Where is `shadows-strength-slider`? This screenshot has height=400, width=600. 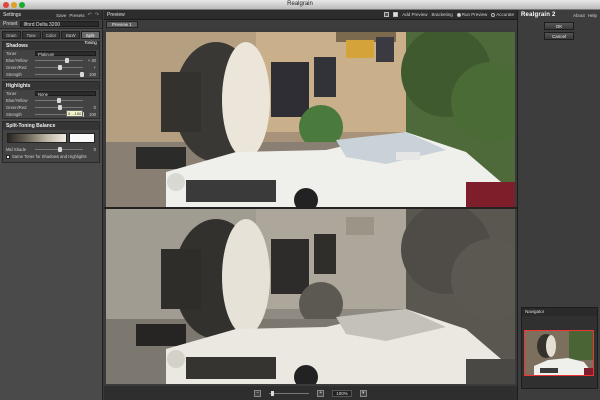 shadows-strength-slider is located at coordinates (59, 74).